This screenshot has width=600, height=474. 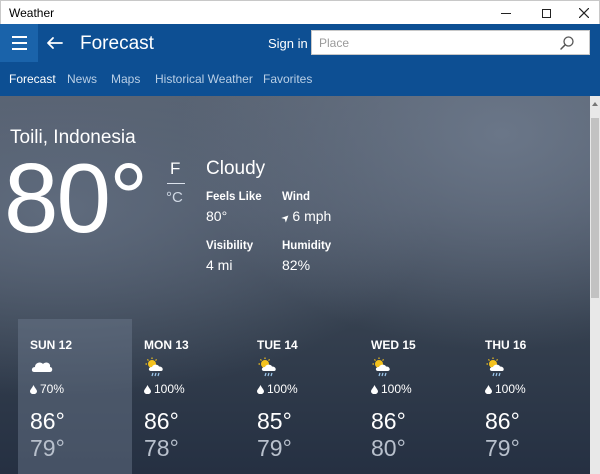 I want to click on wind-label: Wind, so click(x=296, y=197).